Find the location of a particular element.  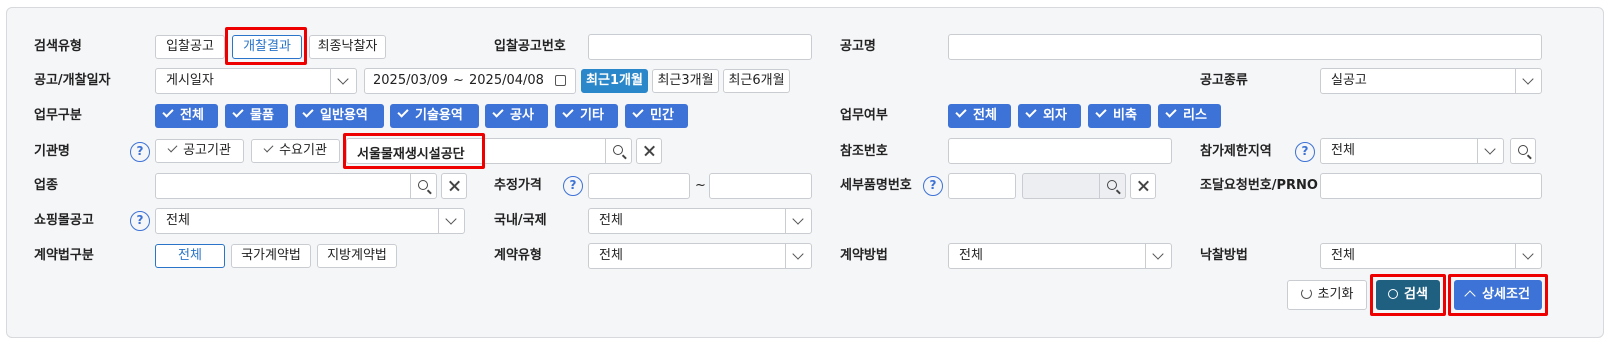

bid-no-input is located at coordinates (700, 47).